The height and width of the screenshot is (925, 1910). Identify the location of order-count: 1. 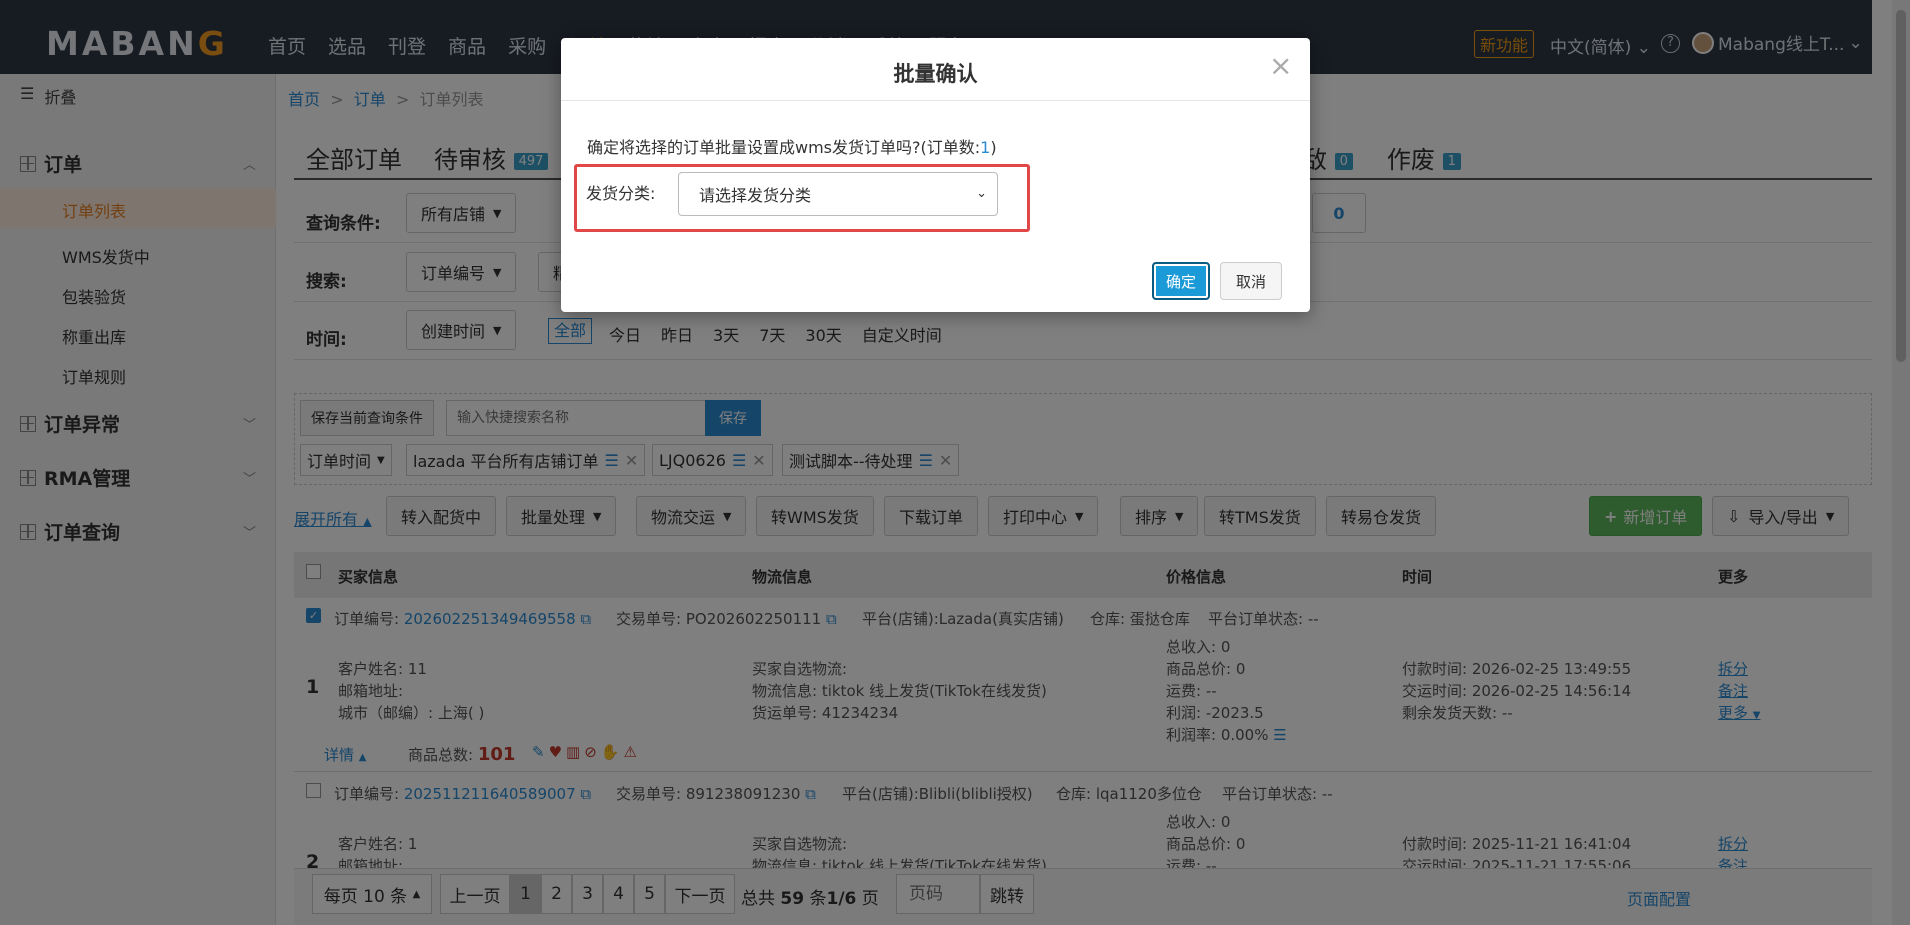
(985, 147).